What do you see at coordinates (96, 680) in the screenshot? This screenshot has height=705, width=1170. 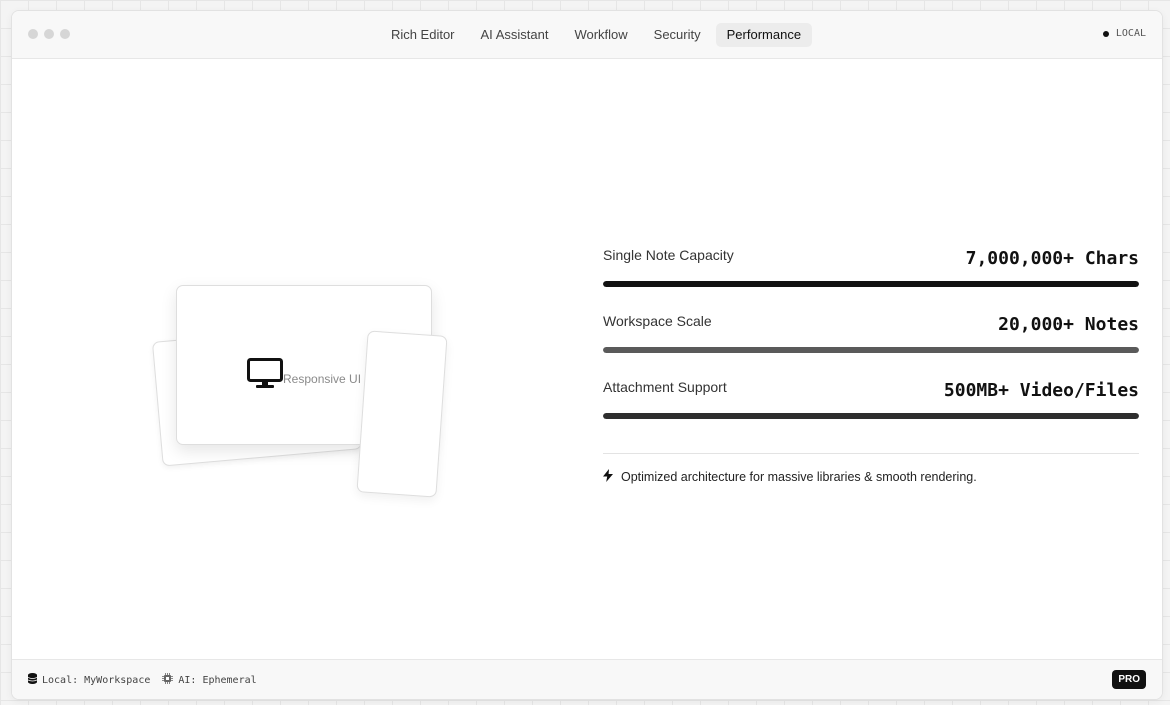 I see `storage-label: Local: MyWorkspace` at bounding box center [96, 680].